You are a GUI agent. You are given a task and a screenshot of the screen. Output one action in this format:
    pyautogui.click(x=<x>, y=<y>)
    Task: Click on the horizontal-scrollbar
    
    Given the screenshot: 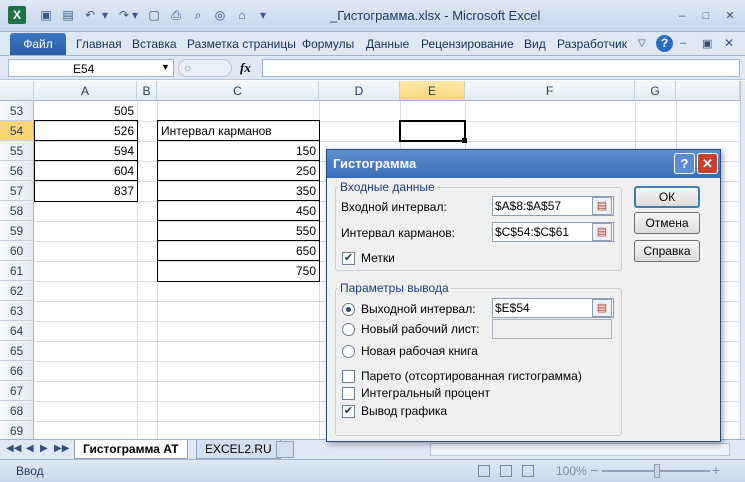 What is the action you would take?
    pyautogui.click(x=580, y=449)
    